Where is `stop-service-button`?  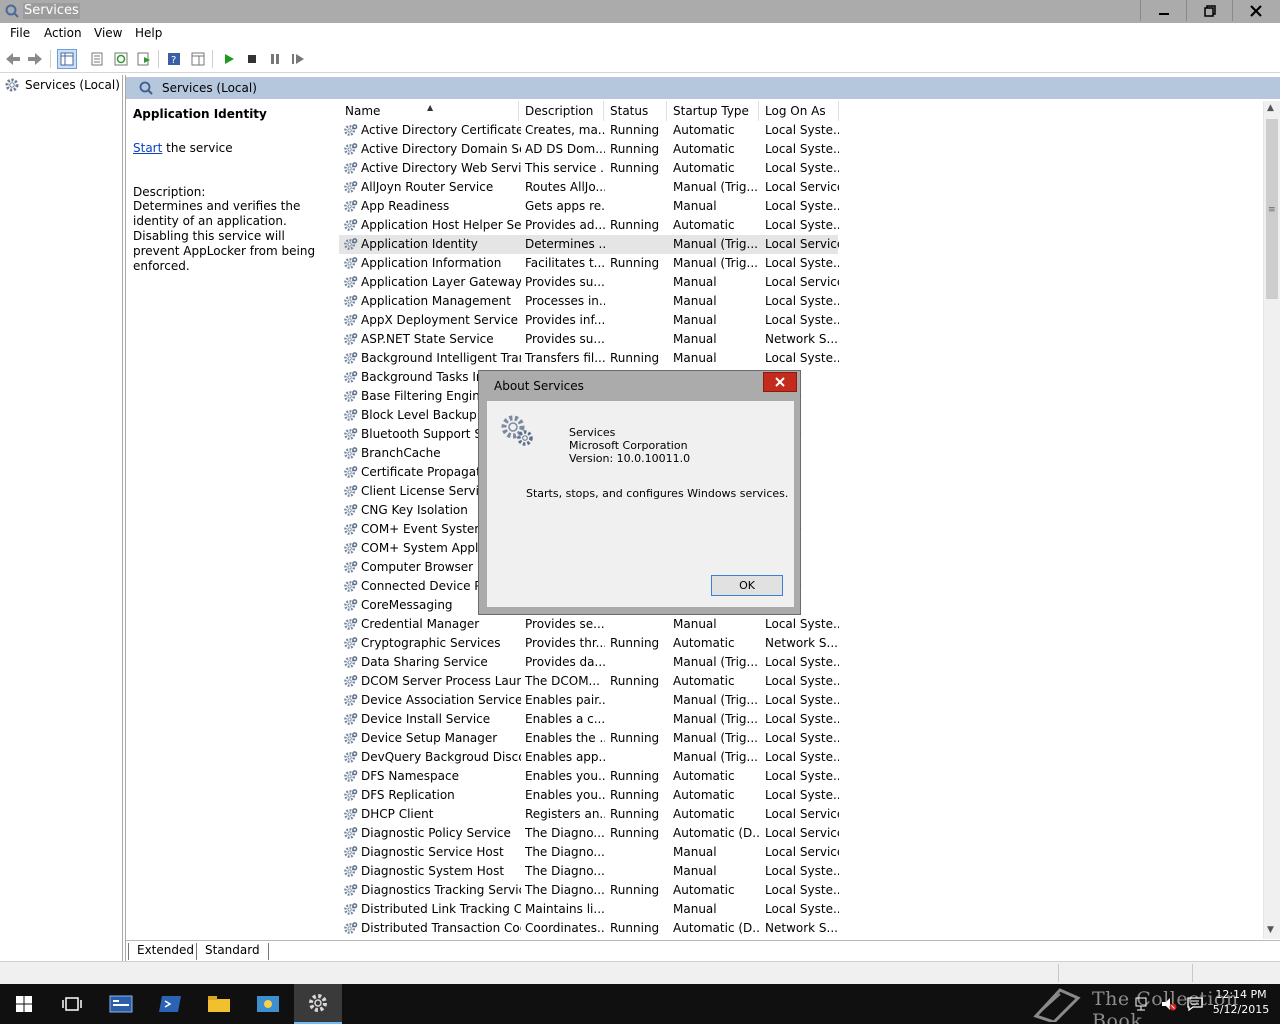 stop-service-button is located at coordinates (252, 59).